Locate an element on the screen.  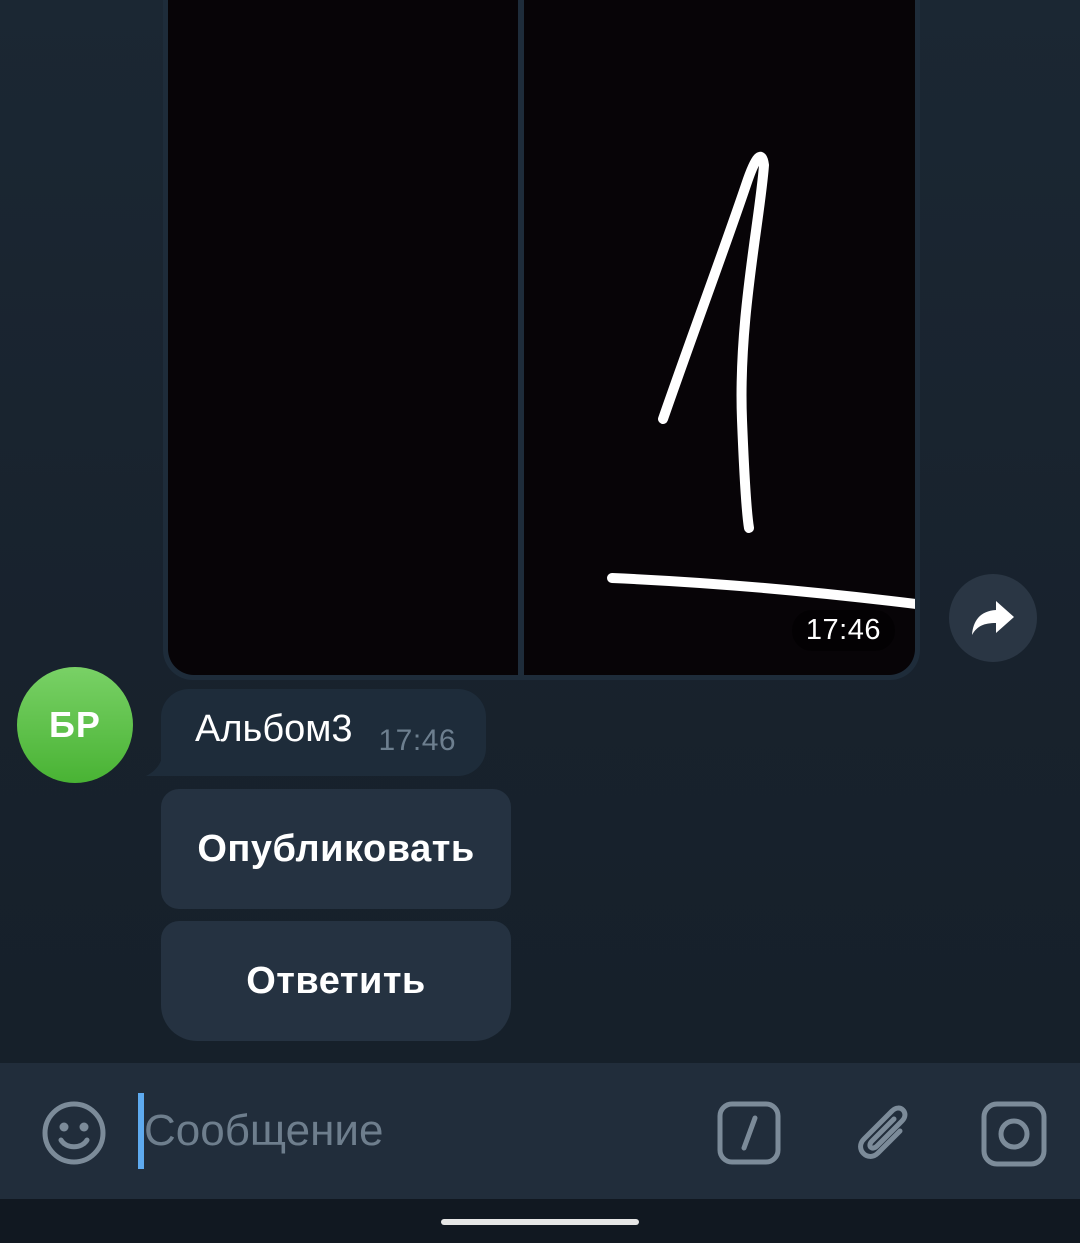
avatar-initials: БР is located at coordinates (75, 724).